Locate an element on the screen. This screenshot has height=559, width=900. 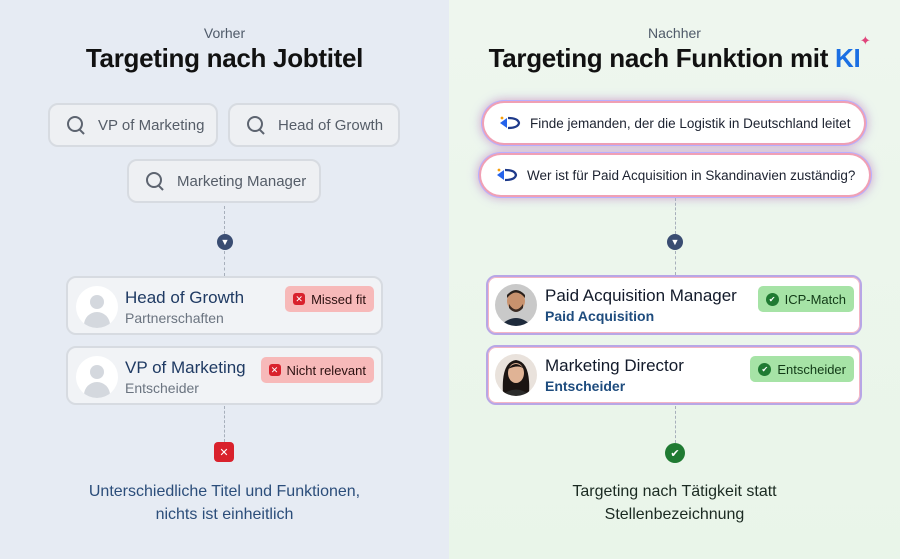
conclusion-line: Targeting nach Tätigkeit statt is located at coordinates (674, 491).